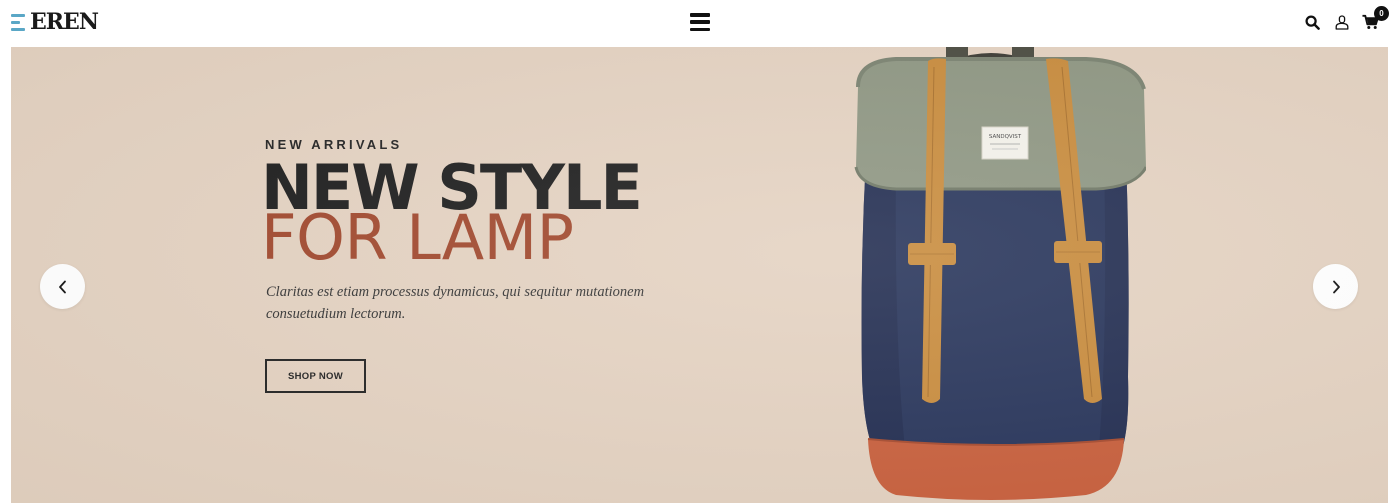 The width and height of the screenshot is (1400, 503). I want to click on slider-prev-button, so click(62, 286).